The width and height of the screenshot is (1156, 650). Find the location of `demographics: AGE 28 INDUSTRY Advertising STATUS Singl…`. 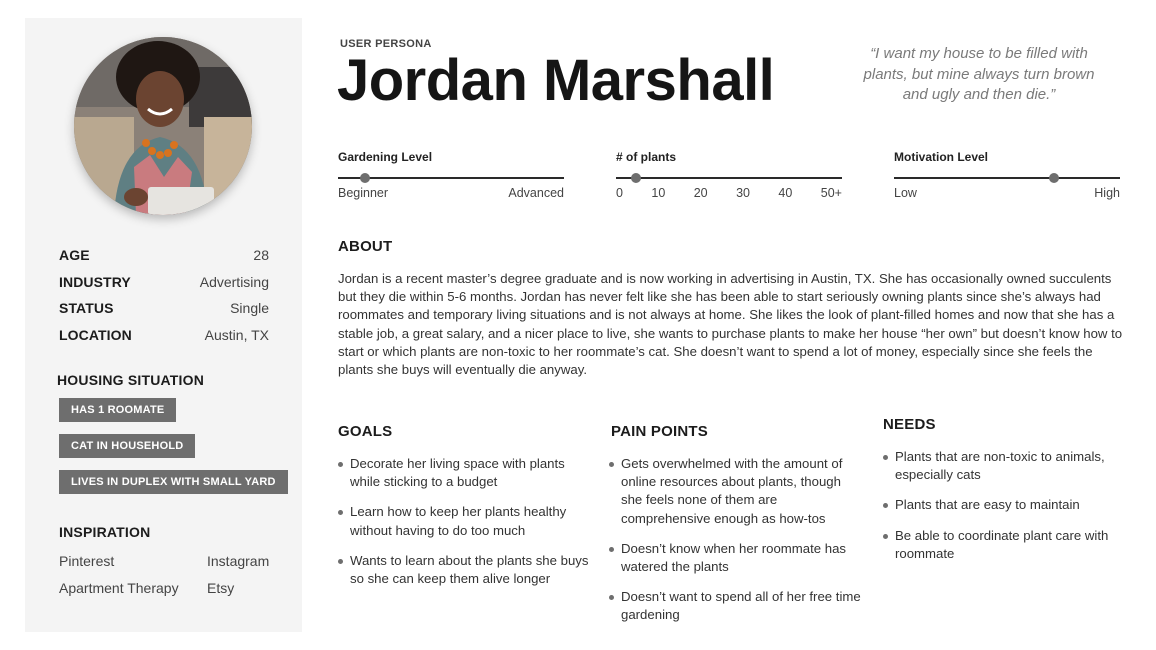

demographics: AGE 28 INDUSTRY Advertising STATUS Singl… is located at coordinates (164, 300).